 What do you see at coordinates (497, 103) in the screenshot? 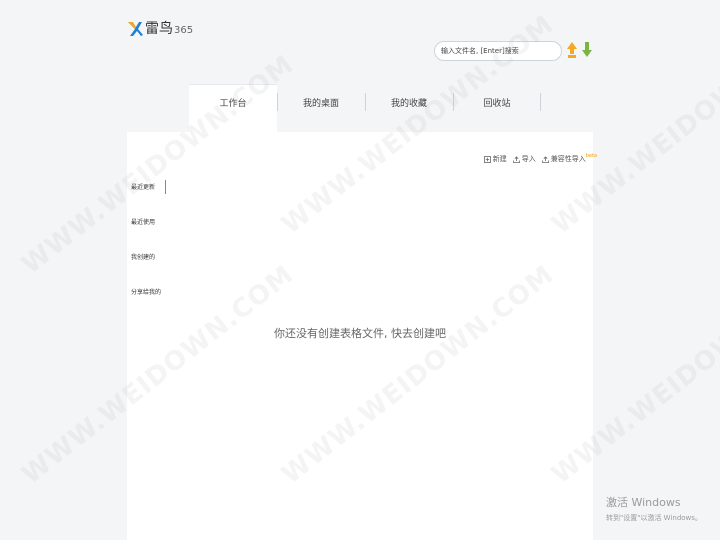
I see `tab-label: 回收站` at bounding box center [497, 103].